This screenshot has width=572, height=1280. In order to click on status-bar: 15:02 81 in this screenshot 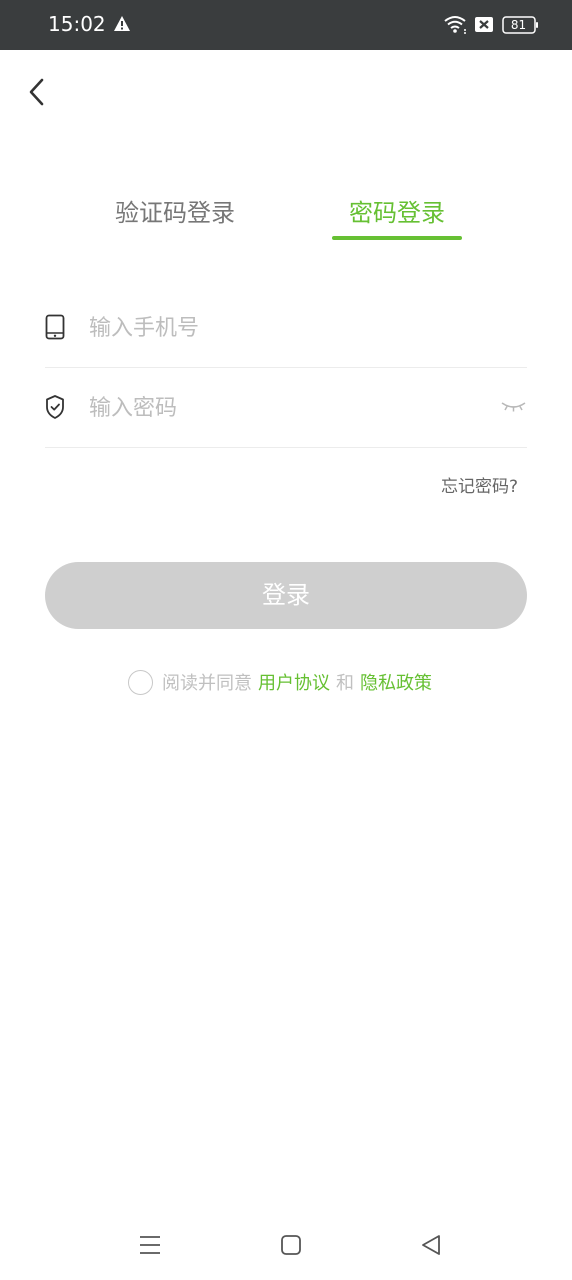, I will do `click(286, 25)`.